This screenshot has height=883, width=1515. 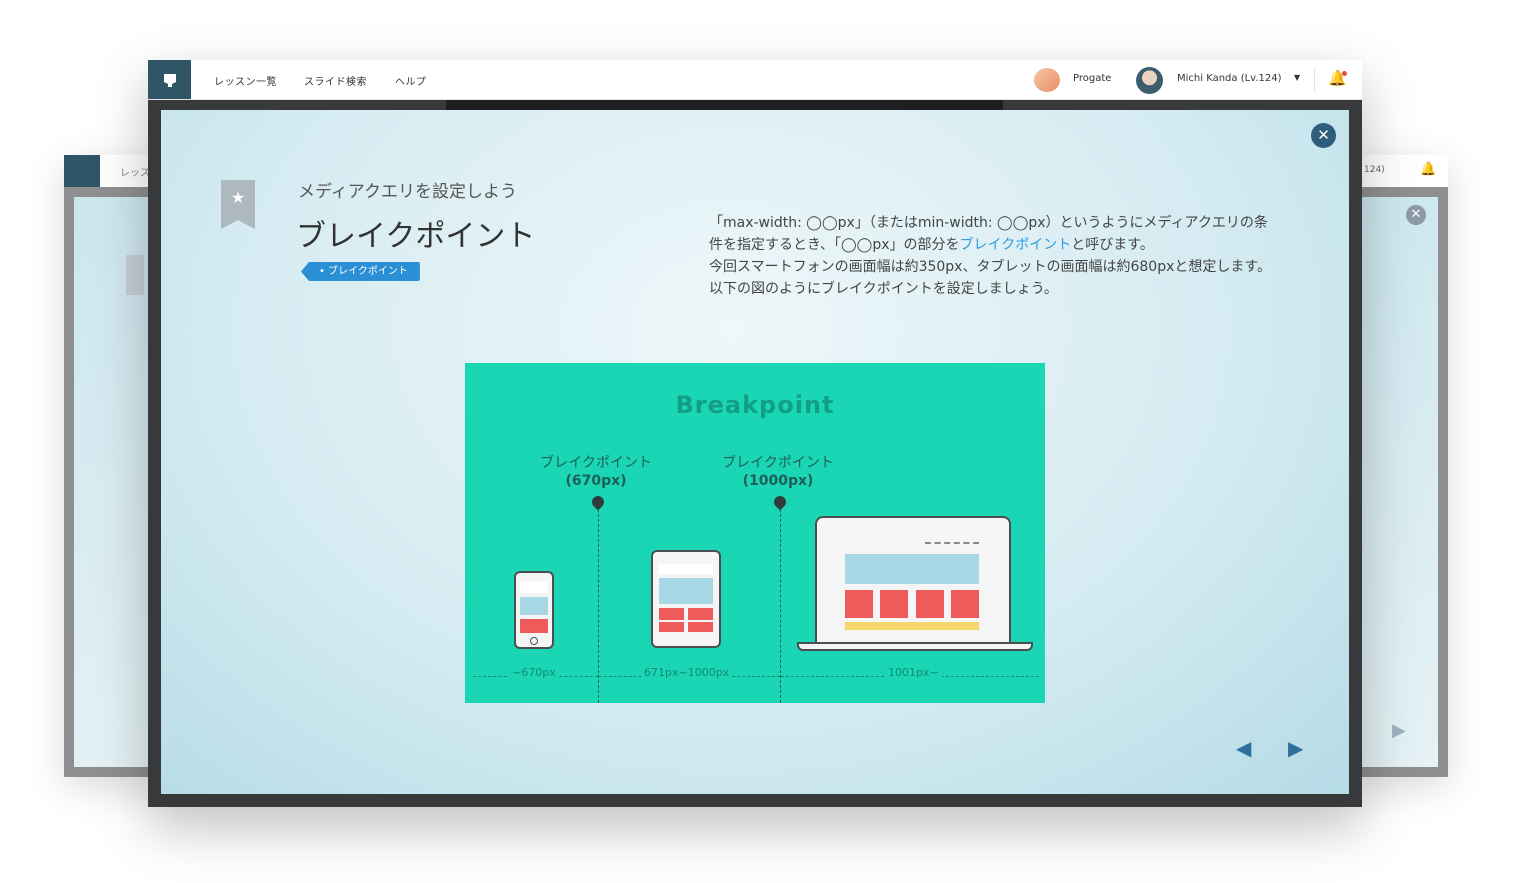 What do you see at coordinates (534, 672) in the screenshot?
I see `range-label-mobile: ~670px` at bounding box center [534, 672].